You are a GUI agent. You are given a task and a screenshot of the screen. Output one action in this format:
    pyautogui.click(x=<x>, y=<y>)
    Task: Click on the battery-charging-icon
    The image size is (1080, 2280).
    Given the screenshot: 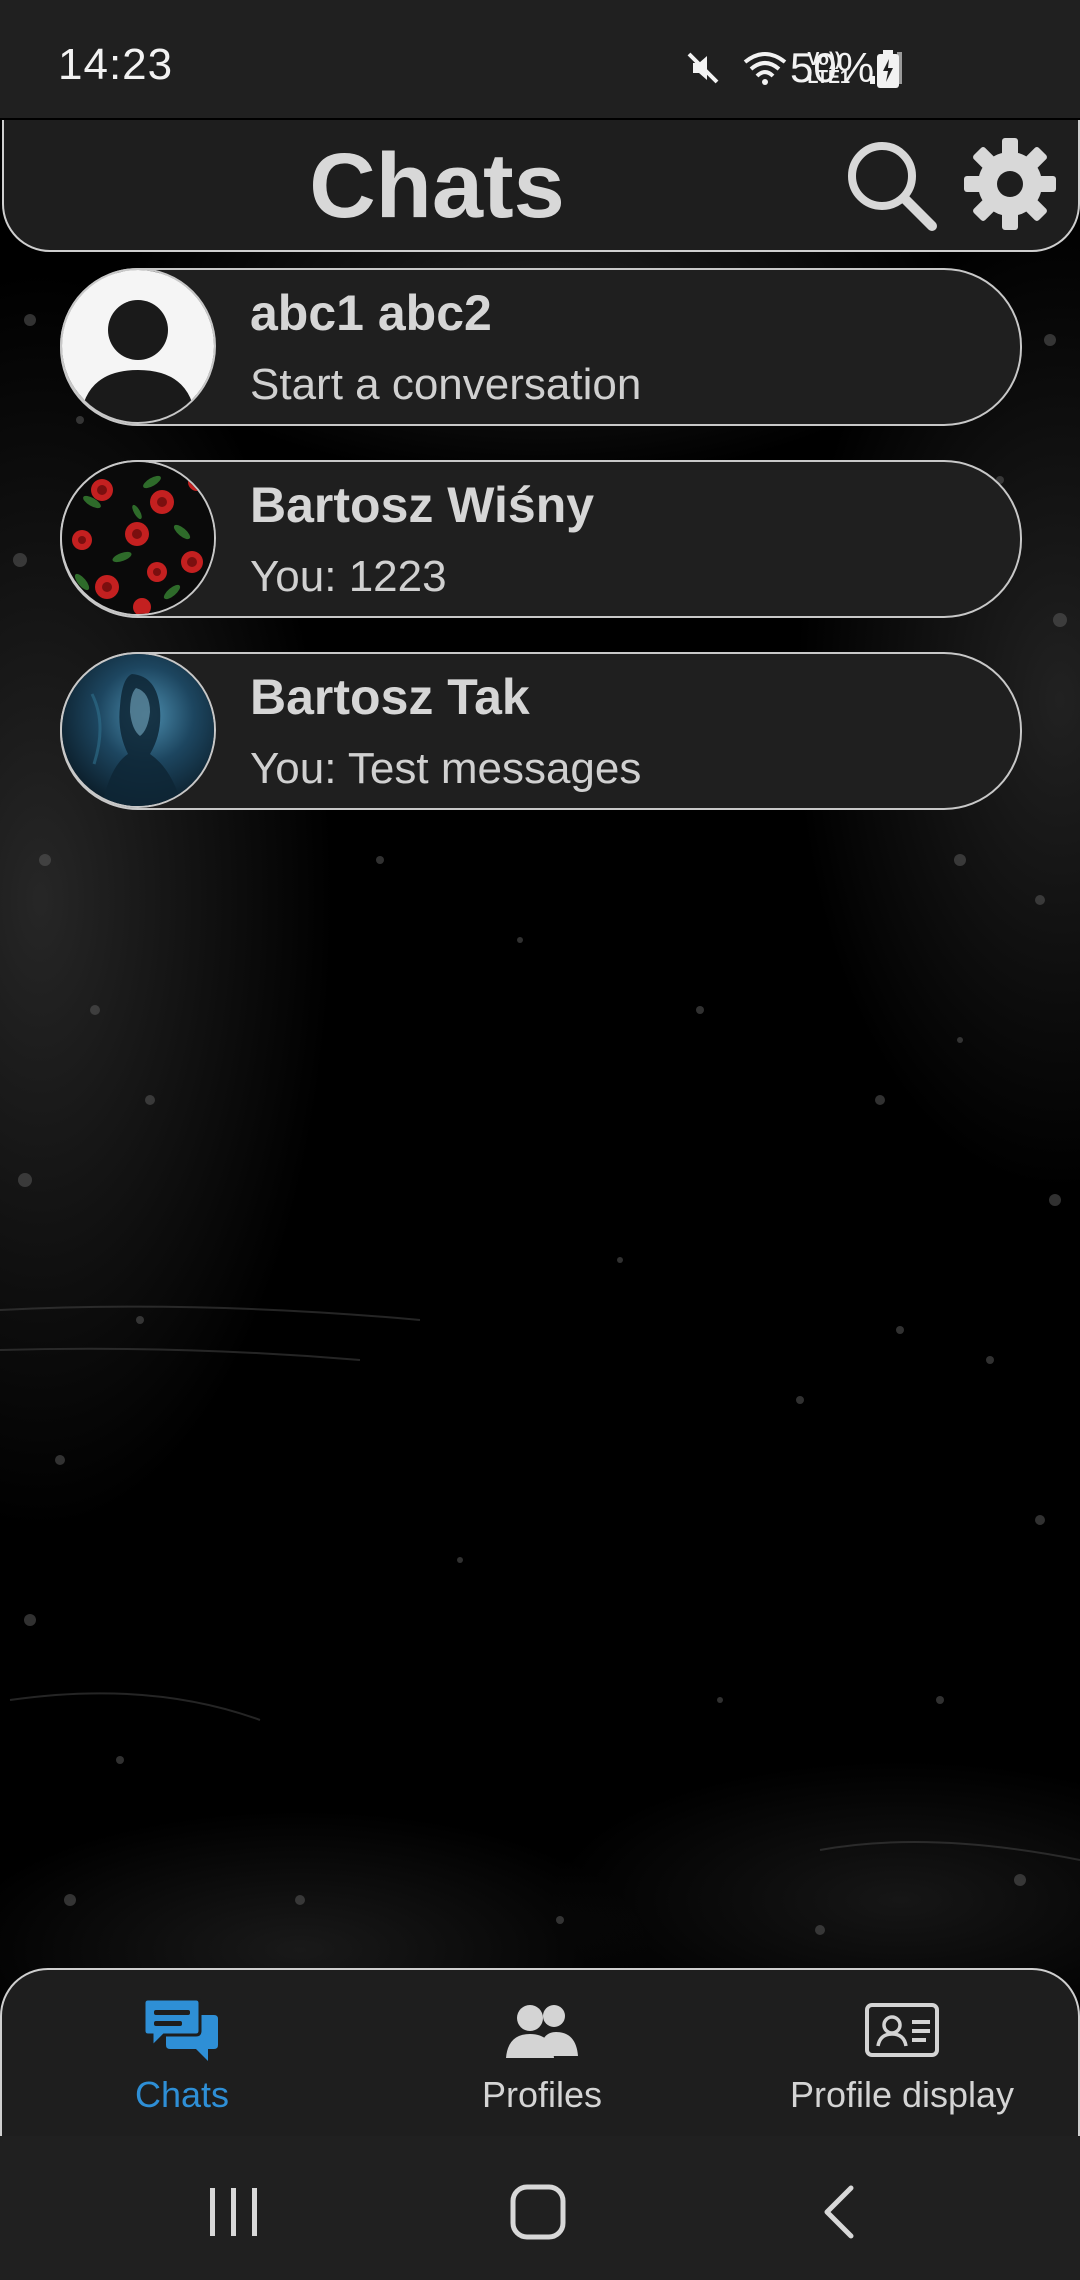 What is the action you would take?
    pyautogui.click(x=888, y=71)
    